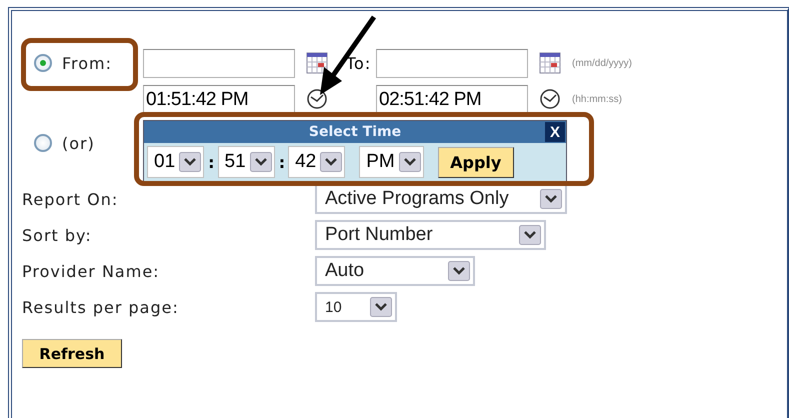 The height and width of the screenshot is (418, 789). Describe the element at coordinates (441, 199) in the screenshot. I see `dropdown: Active Programs Only` at that location.